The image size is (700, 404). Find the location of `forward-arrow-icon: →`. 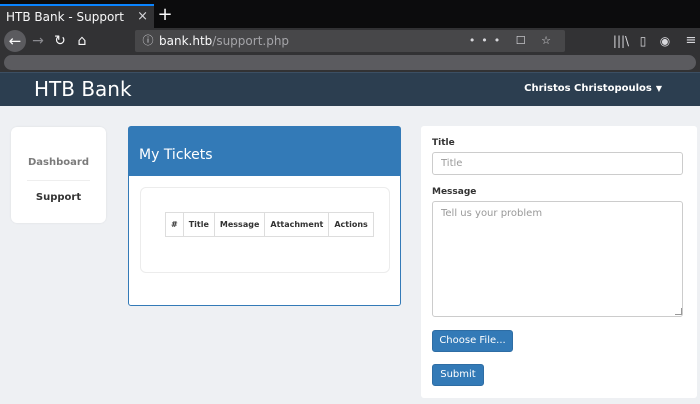

forward-arrow-icon: → is located at coordinates (38, 41).